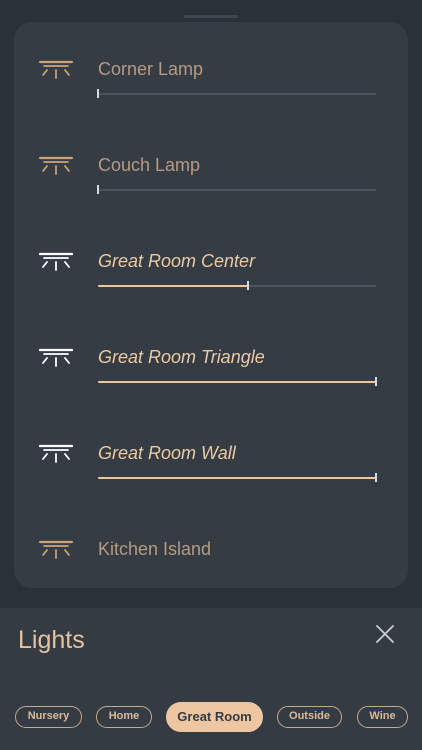 The image size is (422, 750). I want to click on light-row-great-room-wall: Great Room Wall, so click(211, 478).